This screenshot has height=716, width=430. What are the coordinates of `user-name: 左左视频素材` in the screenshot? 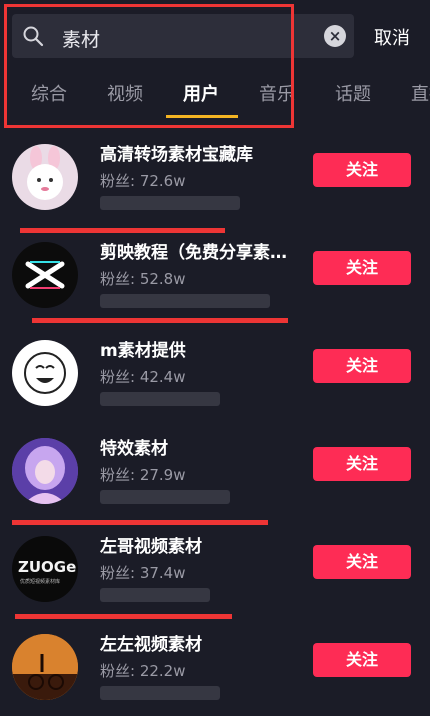 It's located at (151, 645).